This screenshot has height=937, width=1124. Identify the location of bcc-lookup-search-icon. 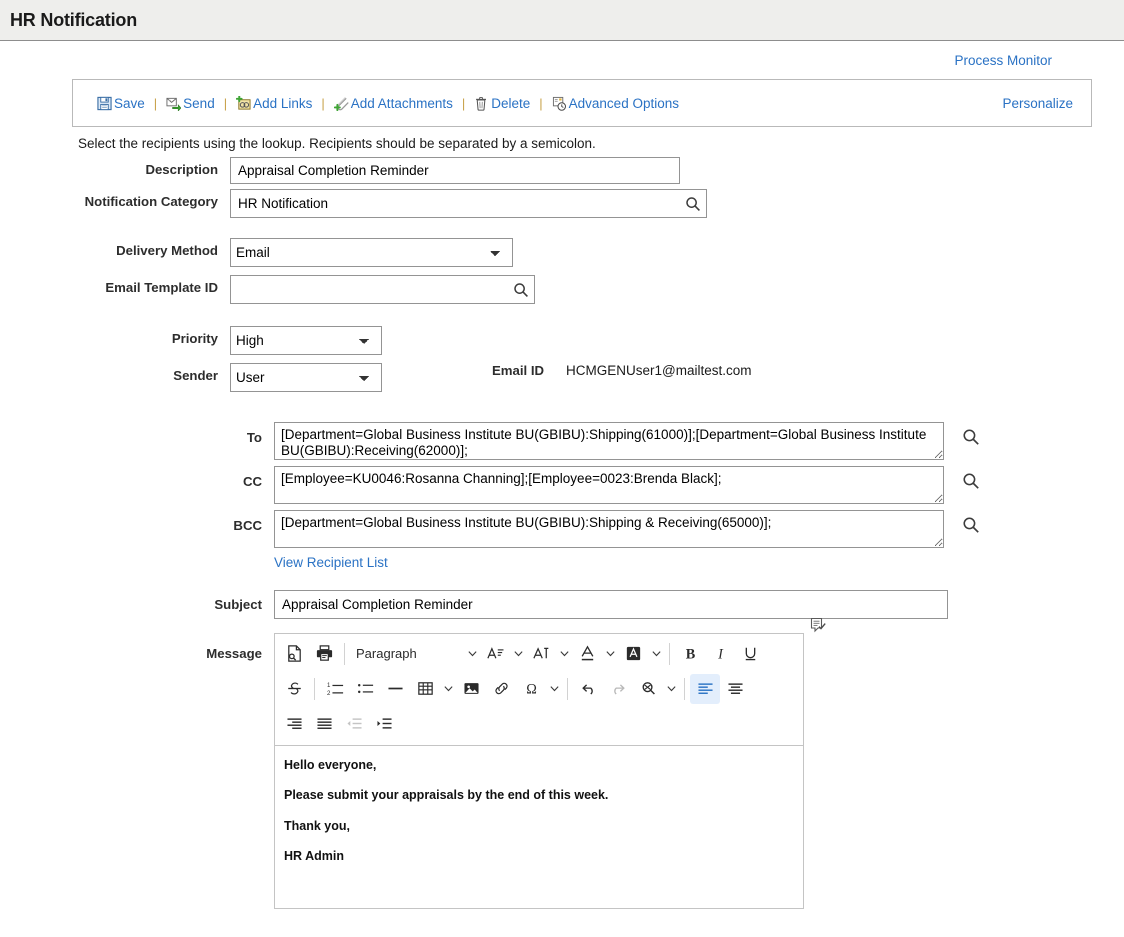
(971, 525).